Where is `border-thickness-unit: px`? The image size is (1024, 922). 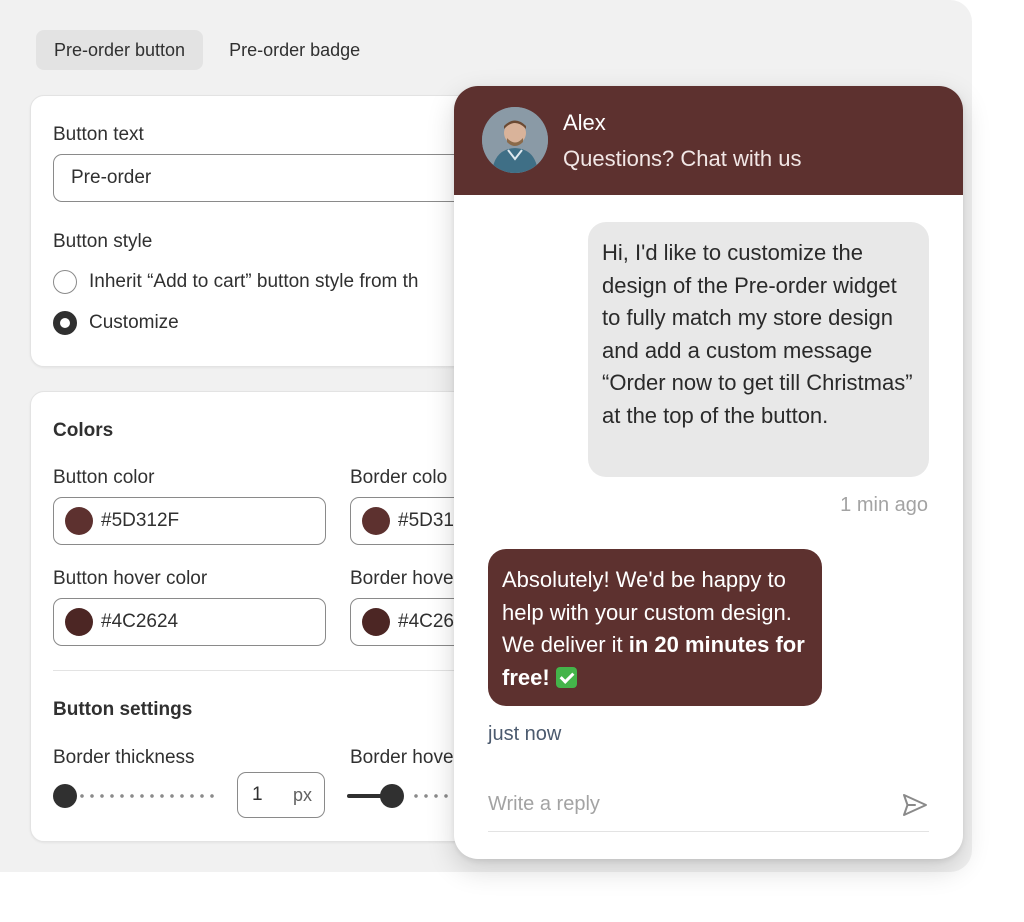
border-thickness-unit: px is located at coordinates (302, 794).